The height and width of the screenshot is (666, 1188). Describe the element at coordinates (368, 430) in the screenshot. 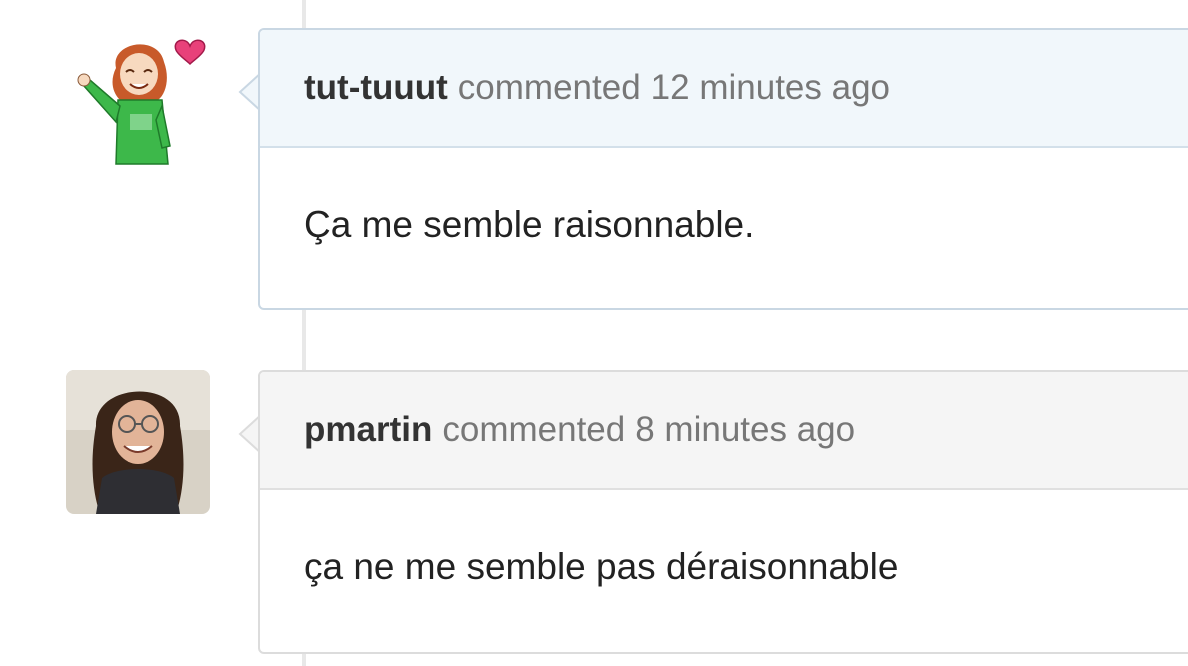

I see `comment-author-link: pmartin` at that location.